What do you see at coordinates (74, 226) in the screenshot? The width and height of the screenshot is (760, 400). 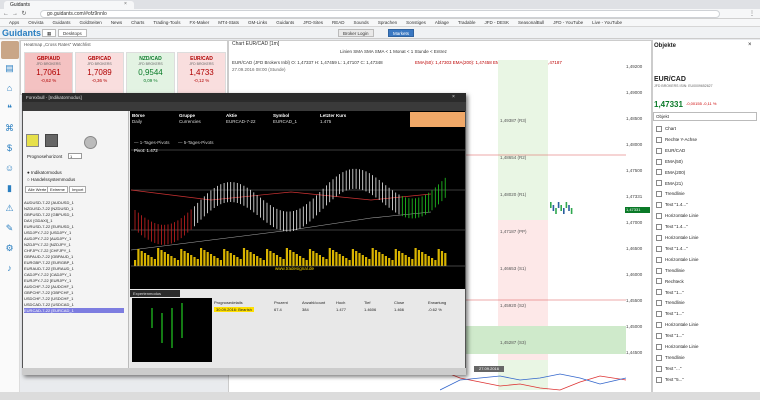 I see `instrument-list-item: EURUSD-7-22 [EURUSD_1` at bounding box center [74, 226].